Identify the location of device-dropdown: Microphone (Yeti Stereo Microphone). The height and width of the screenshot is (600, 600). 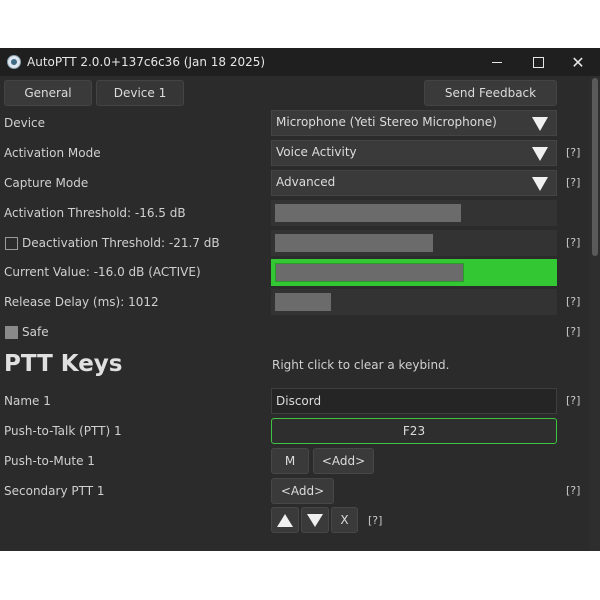
(414, 123).